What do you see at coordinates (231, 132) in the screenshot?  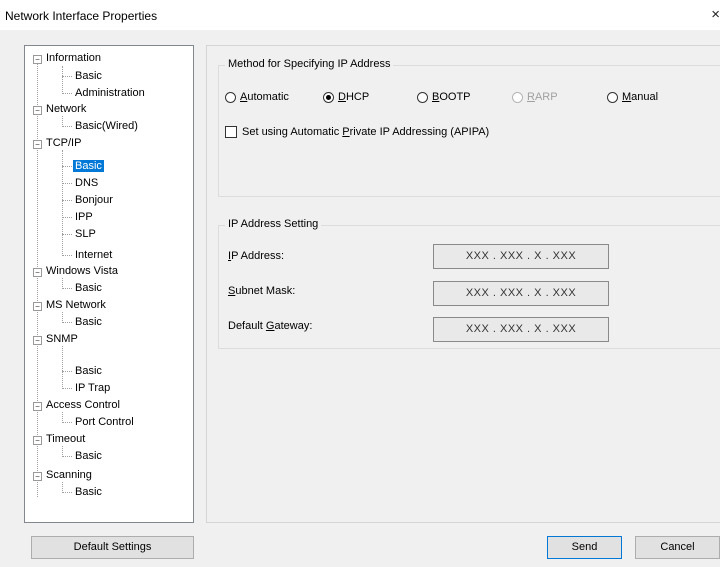 I see `apipa-checkbox` at bounding box center [231, 132].